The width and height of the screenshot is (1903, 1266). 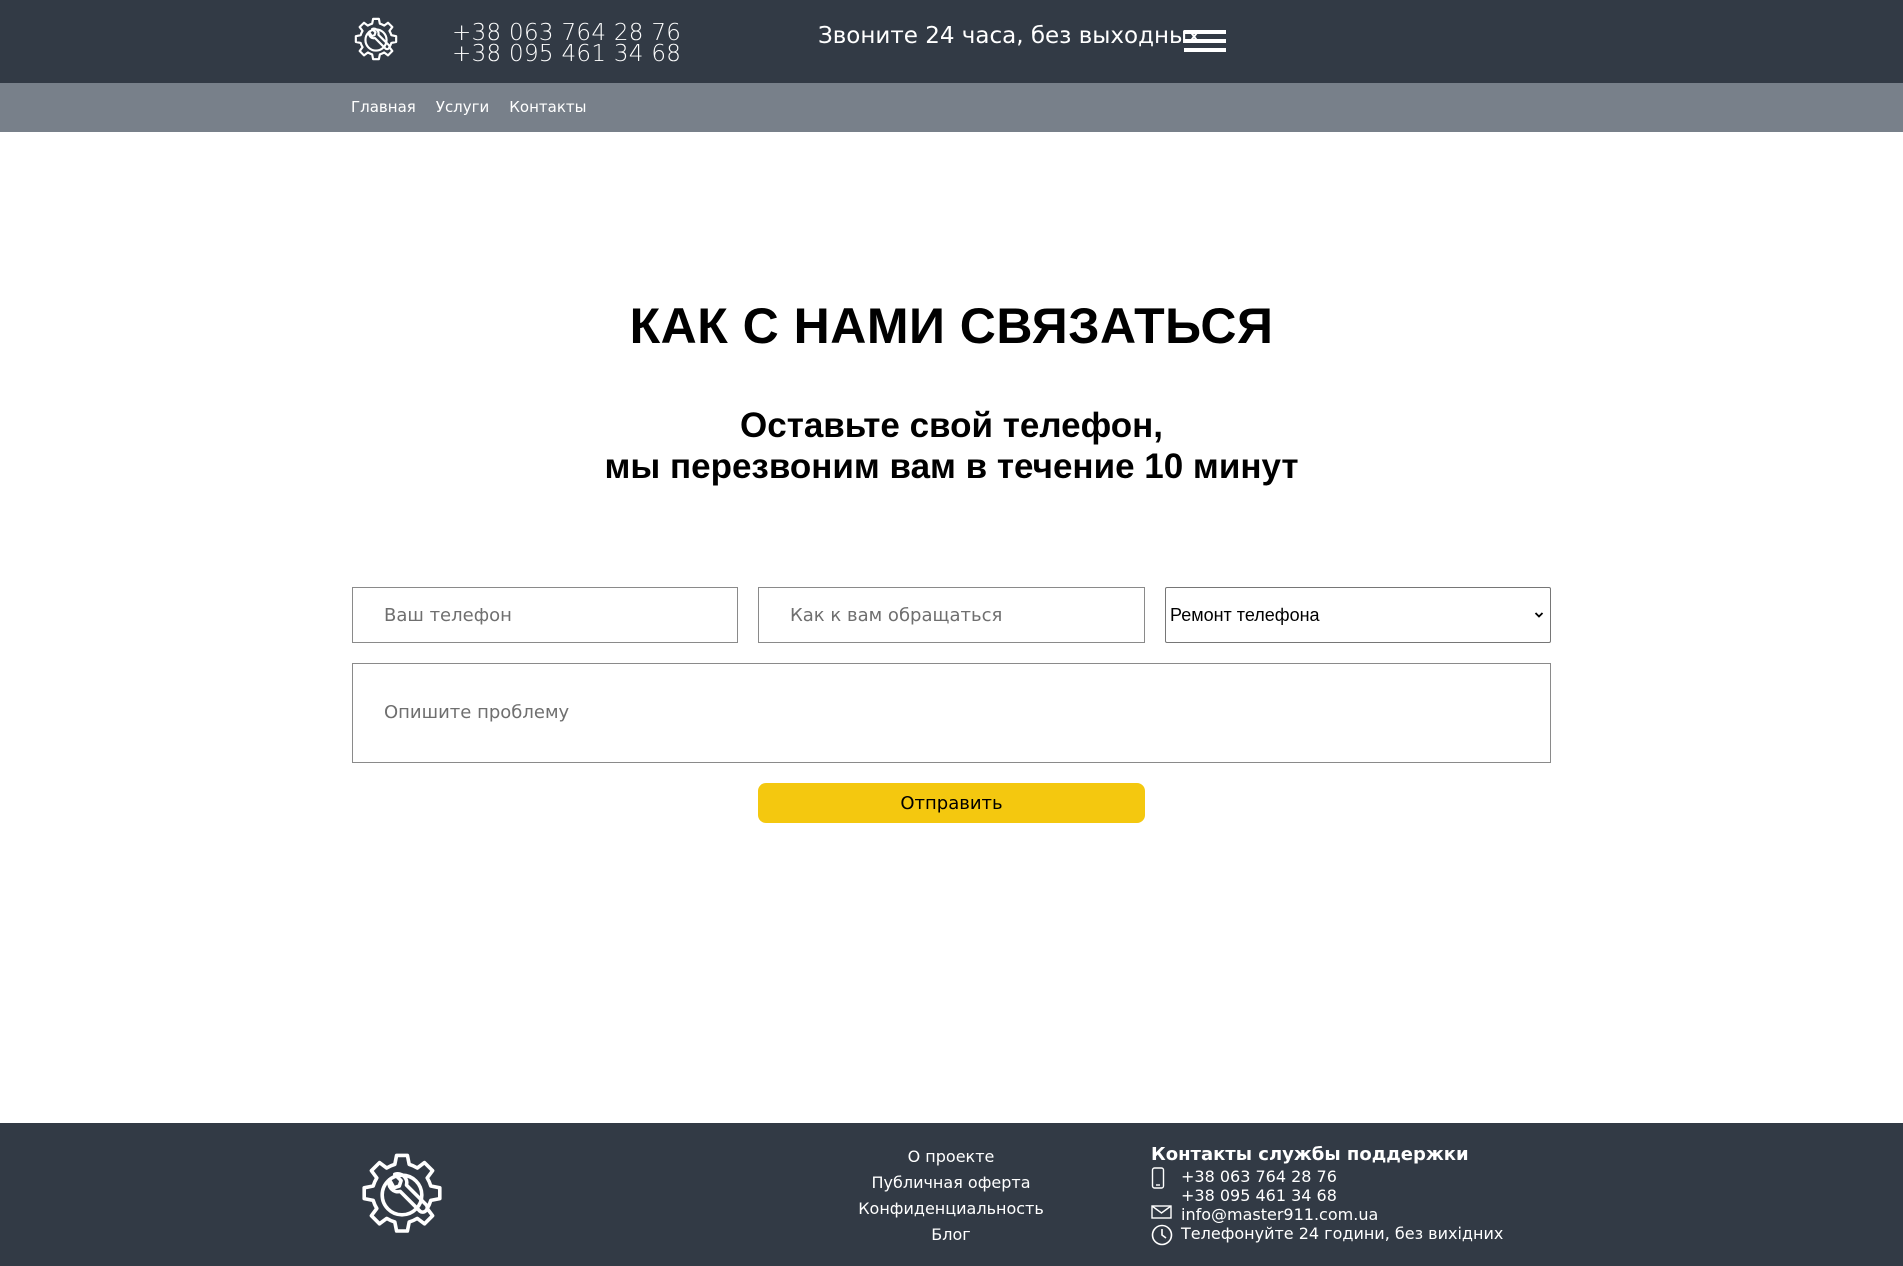 What do you see at coordinates (1358, 615) in the screenshot?
I see `service-select: Ремонт телефона` at bounding box center [1358, 615].